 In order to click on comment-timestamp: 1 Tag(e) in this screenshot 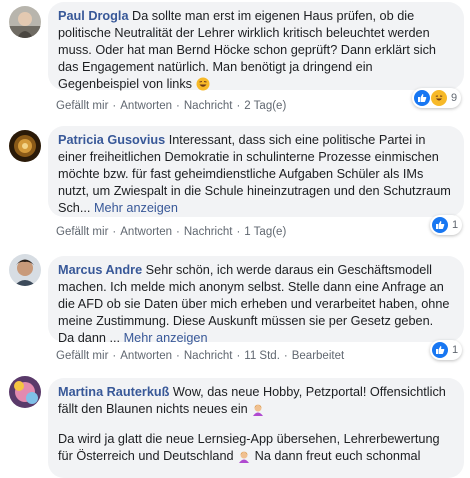, I will do `click(265, 232)`.